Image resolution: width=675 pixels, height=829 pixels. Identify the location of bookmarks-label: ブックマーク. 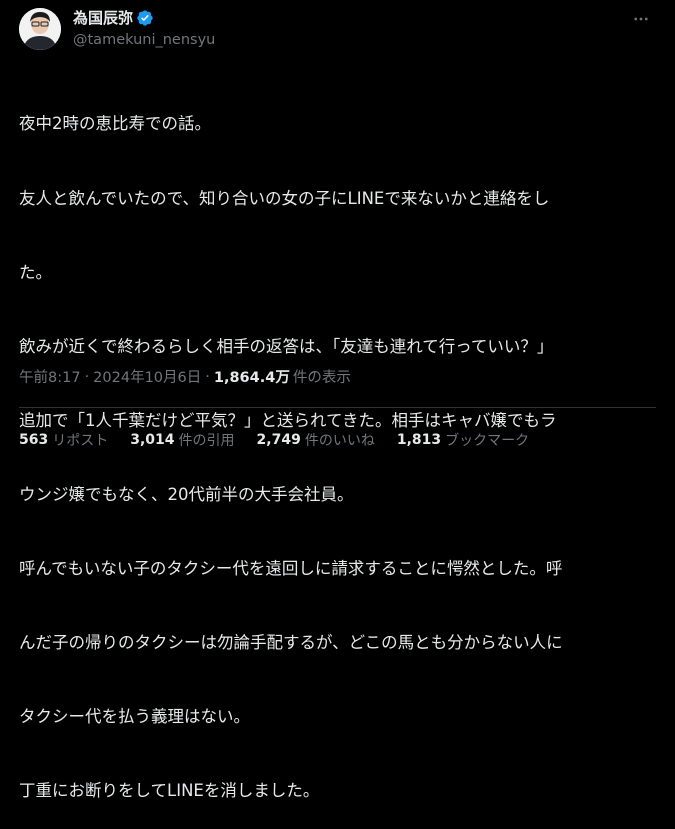
(487, 441).